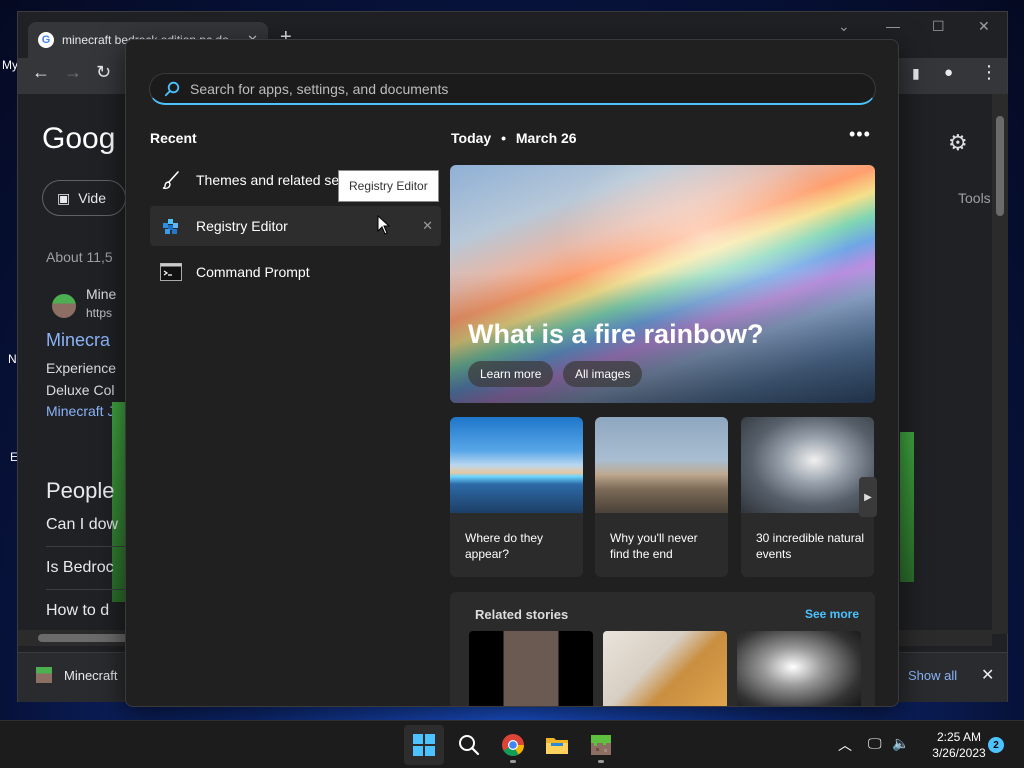  Describe the element at coordinates (860, 134) in the screenshot. I see `more-options-icon: •••` at that location.